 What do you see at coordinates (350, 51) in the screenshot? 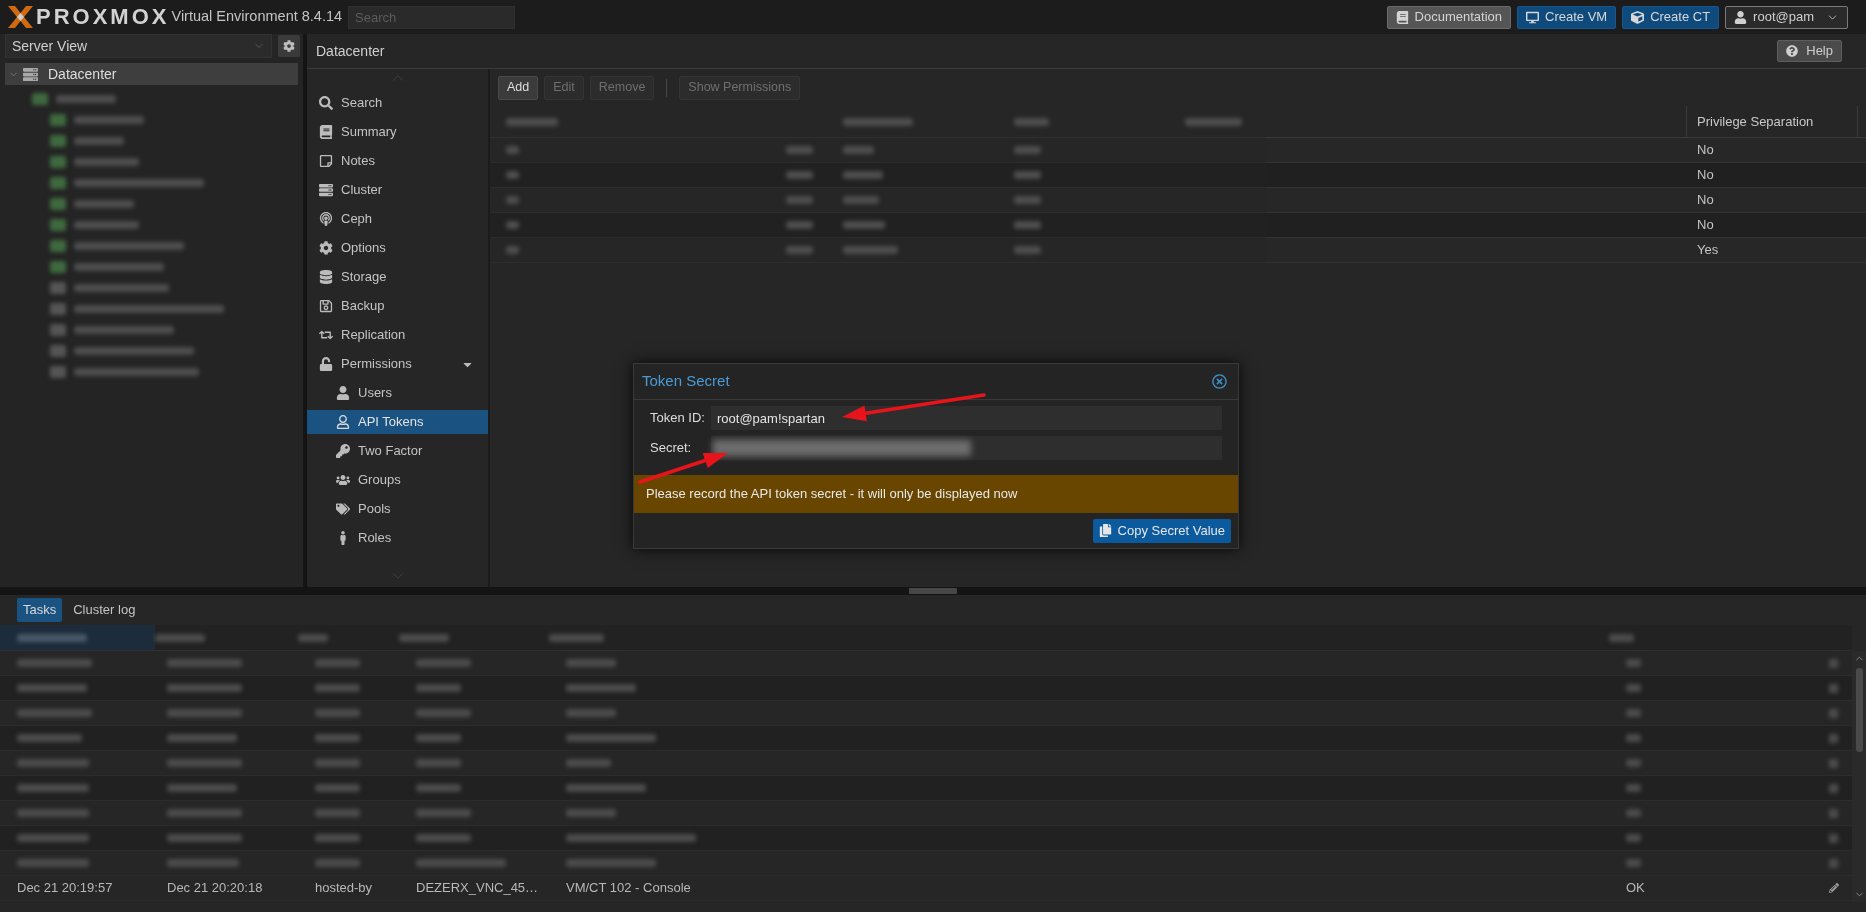
I see `panel-title: Datacenter` at bounding box center [350, 51].